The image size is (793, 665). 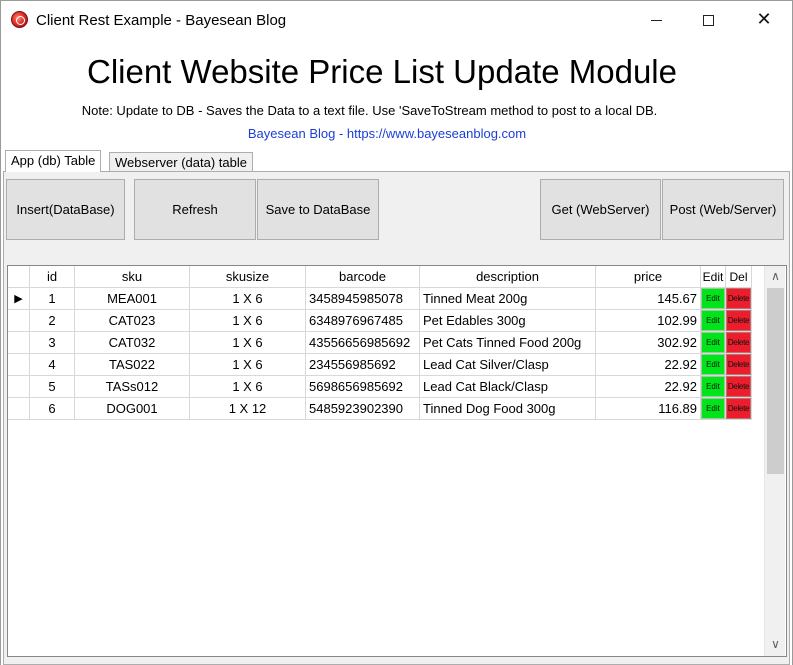 I want to click on cell-price: 102.99, so click(x=648, y=321).